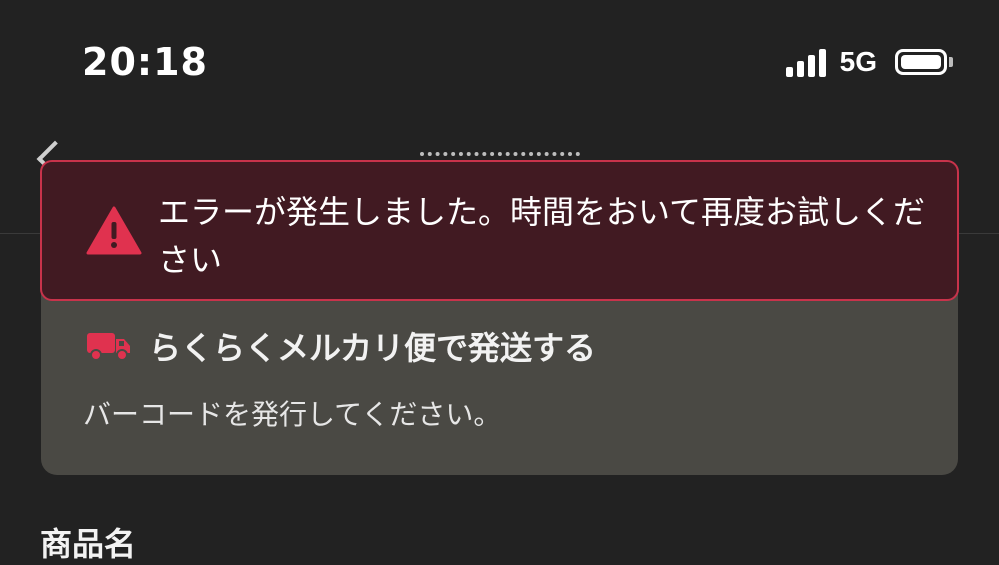 The height and width of the screenshot is (565, 999). Describe the element at coordinates (373, 348) in the screenshot. I see `shipping-title: らくらくメルカリ便で発送する` at that location.